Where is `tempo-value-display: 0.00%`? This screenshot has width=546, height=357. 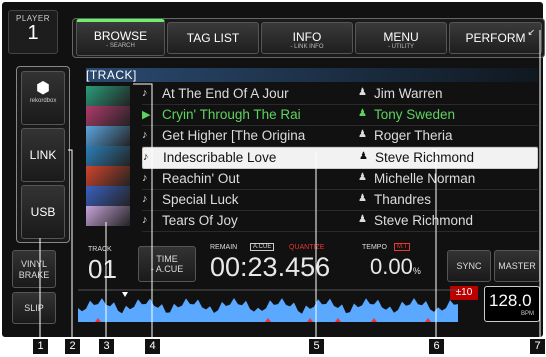
tempo-value-display: 0.00% is located at coordinates (395, 267).